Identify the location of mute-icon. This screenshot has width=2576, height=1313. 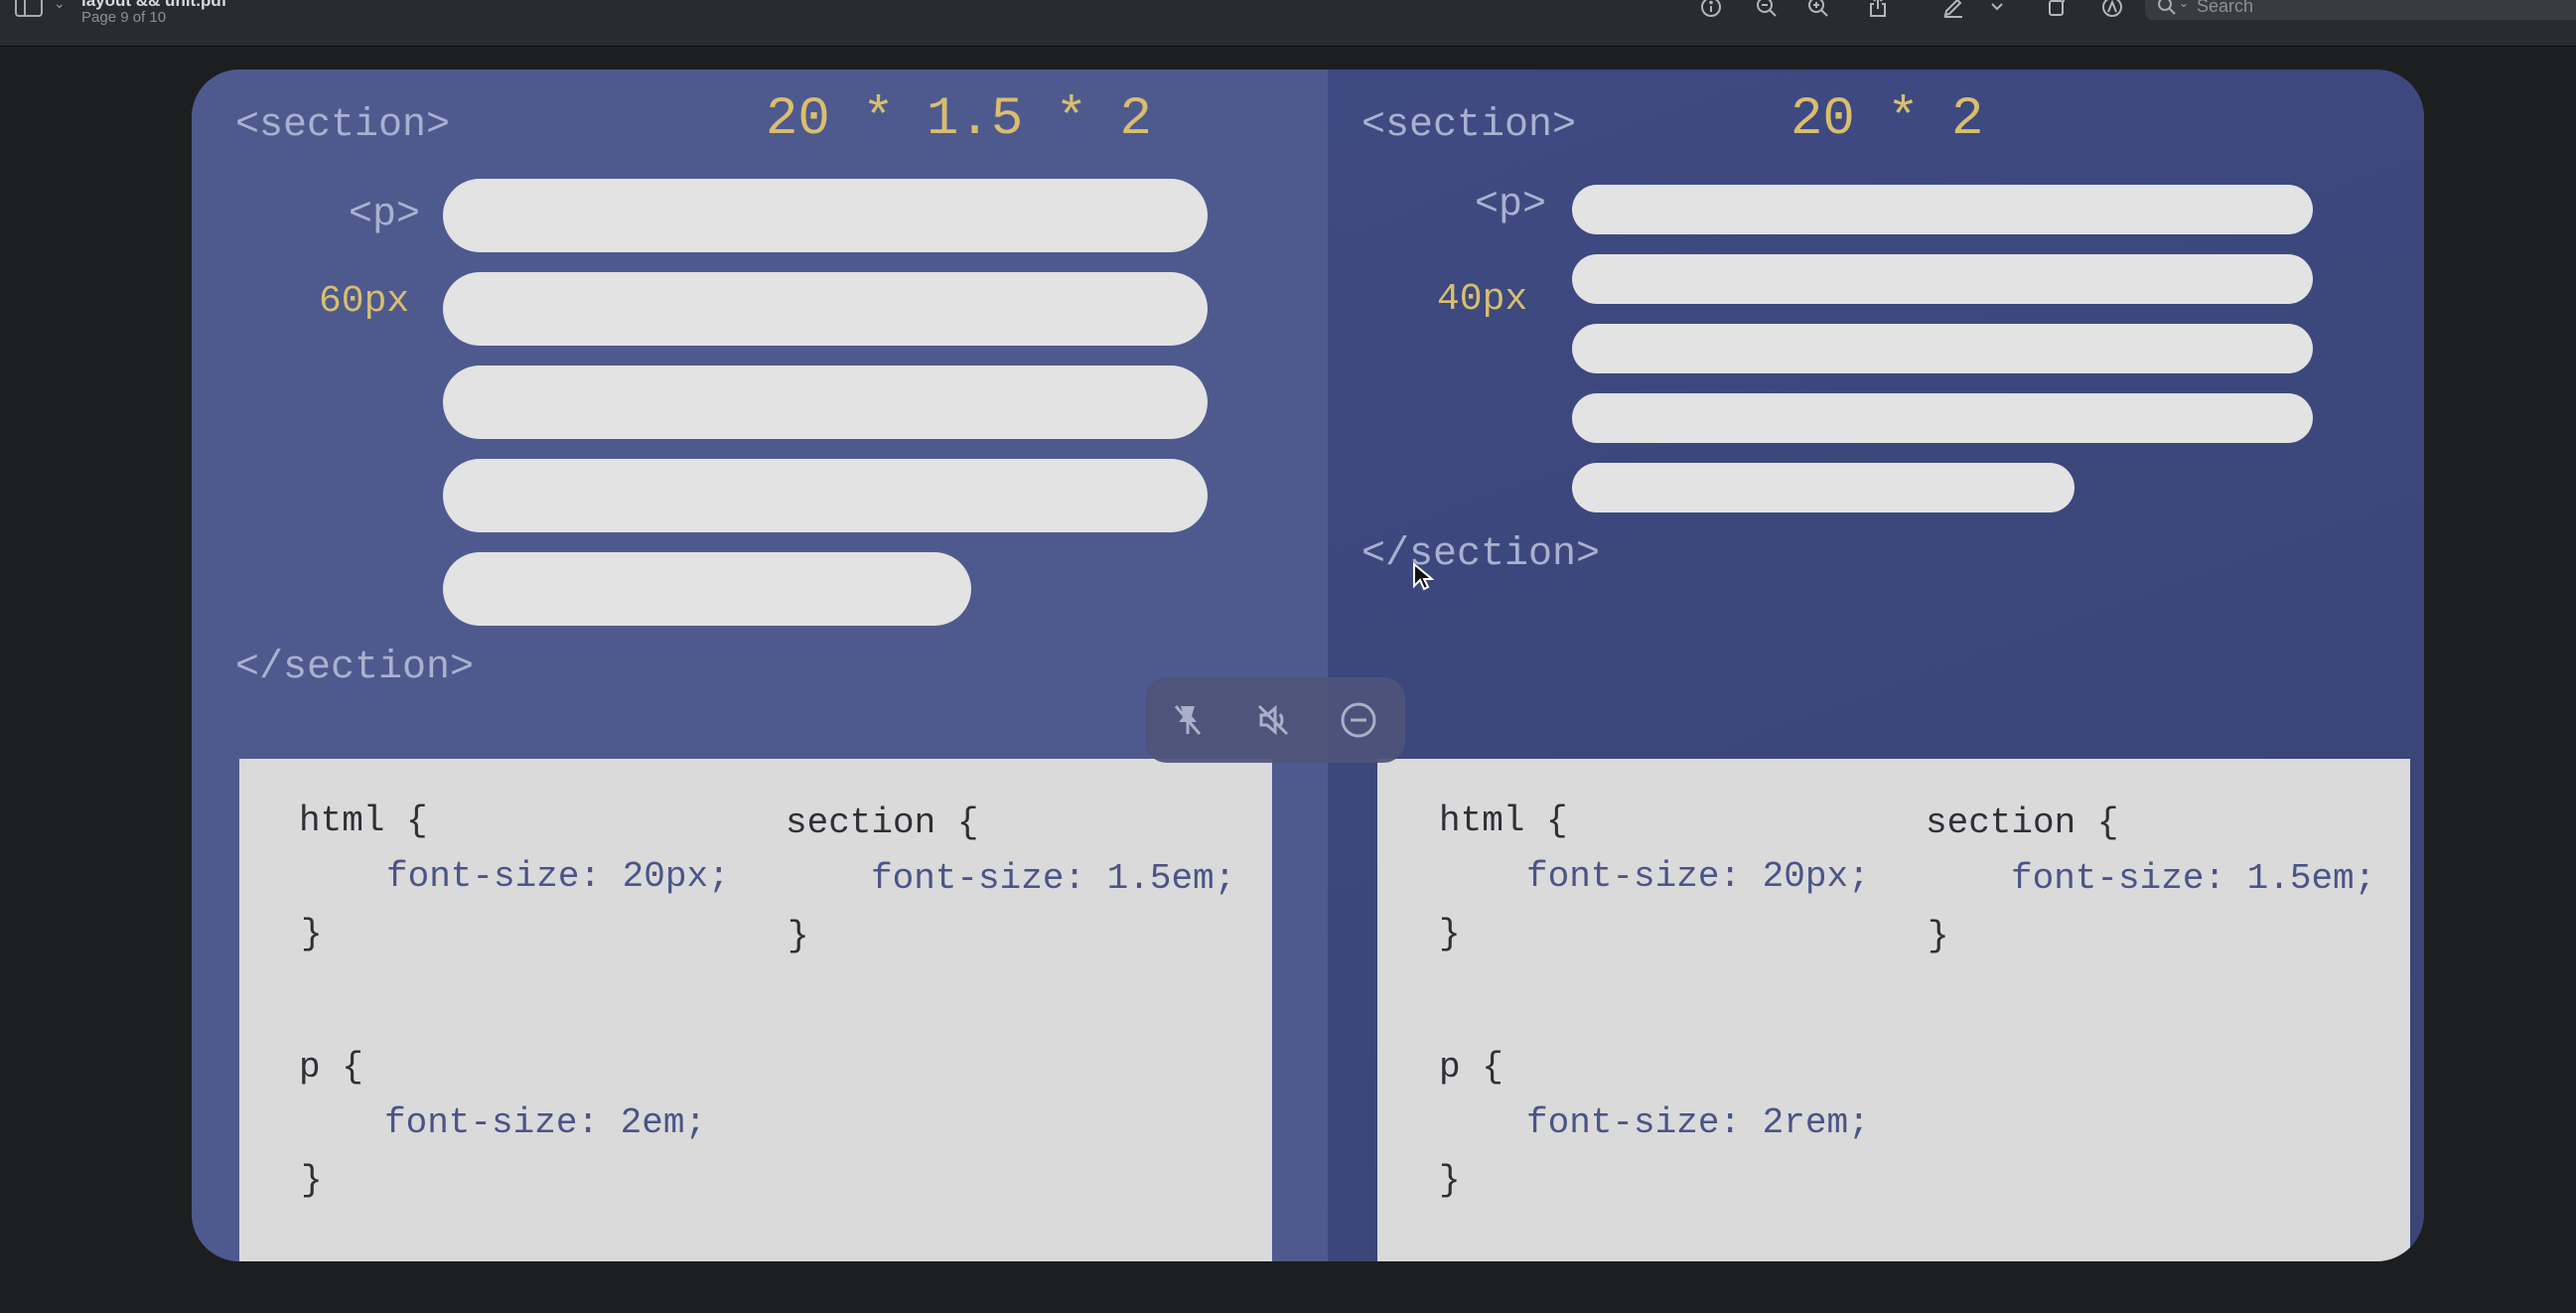
(1273, 720).